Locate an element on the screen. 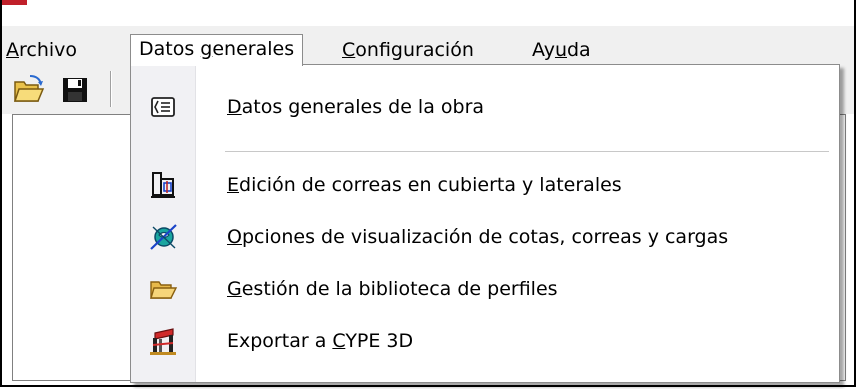 The width and height of the screenshot is (856, 389). save-disk-icon is located at coordinates (75, 90).